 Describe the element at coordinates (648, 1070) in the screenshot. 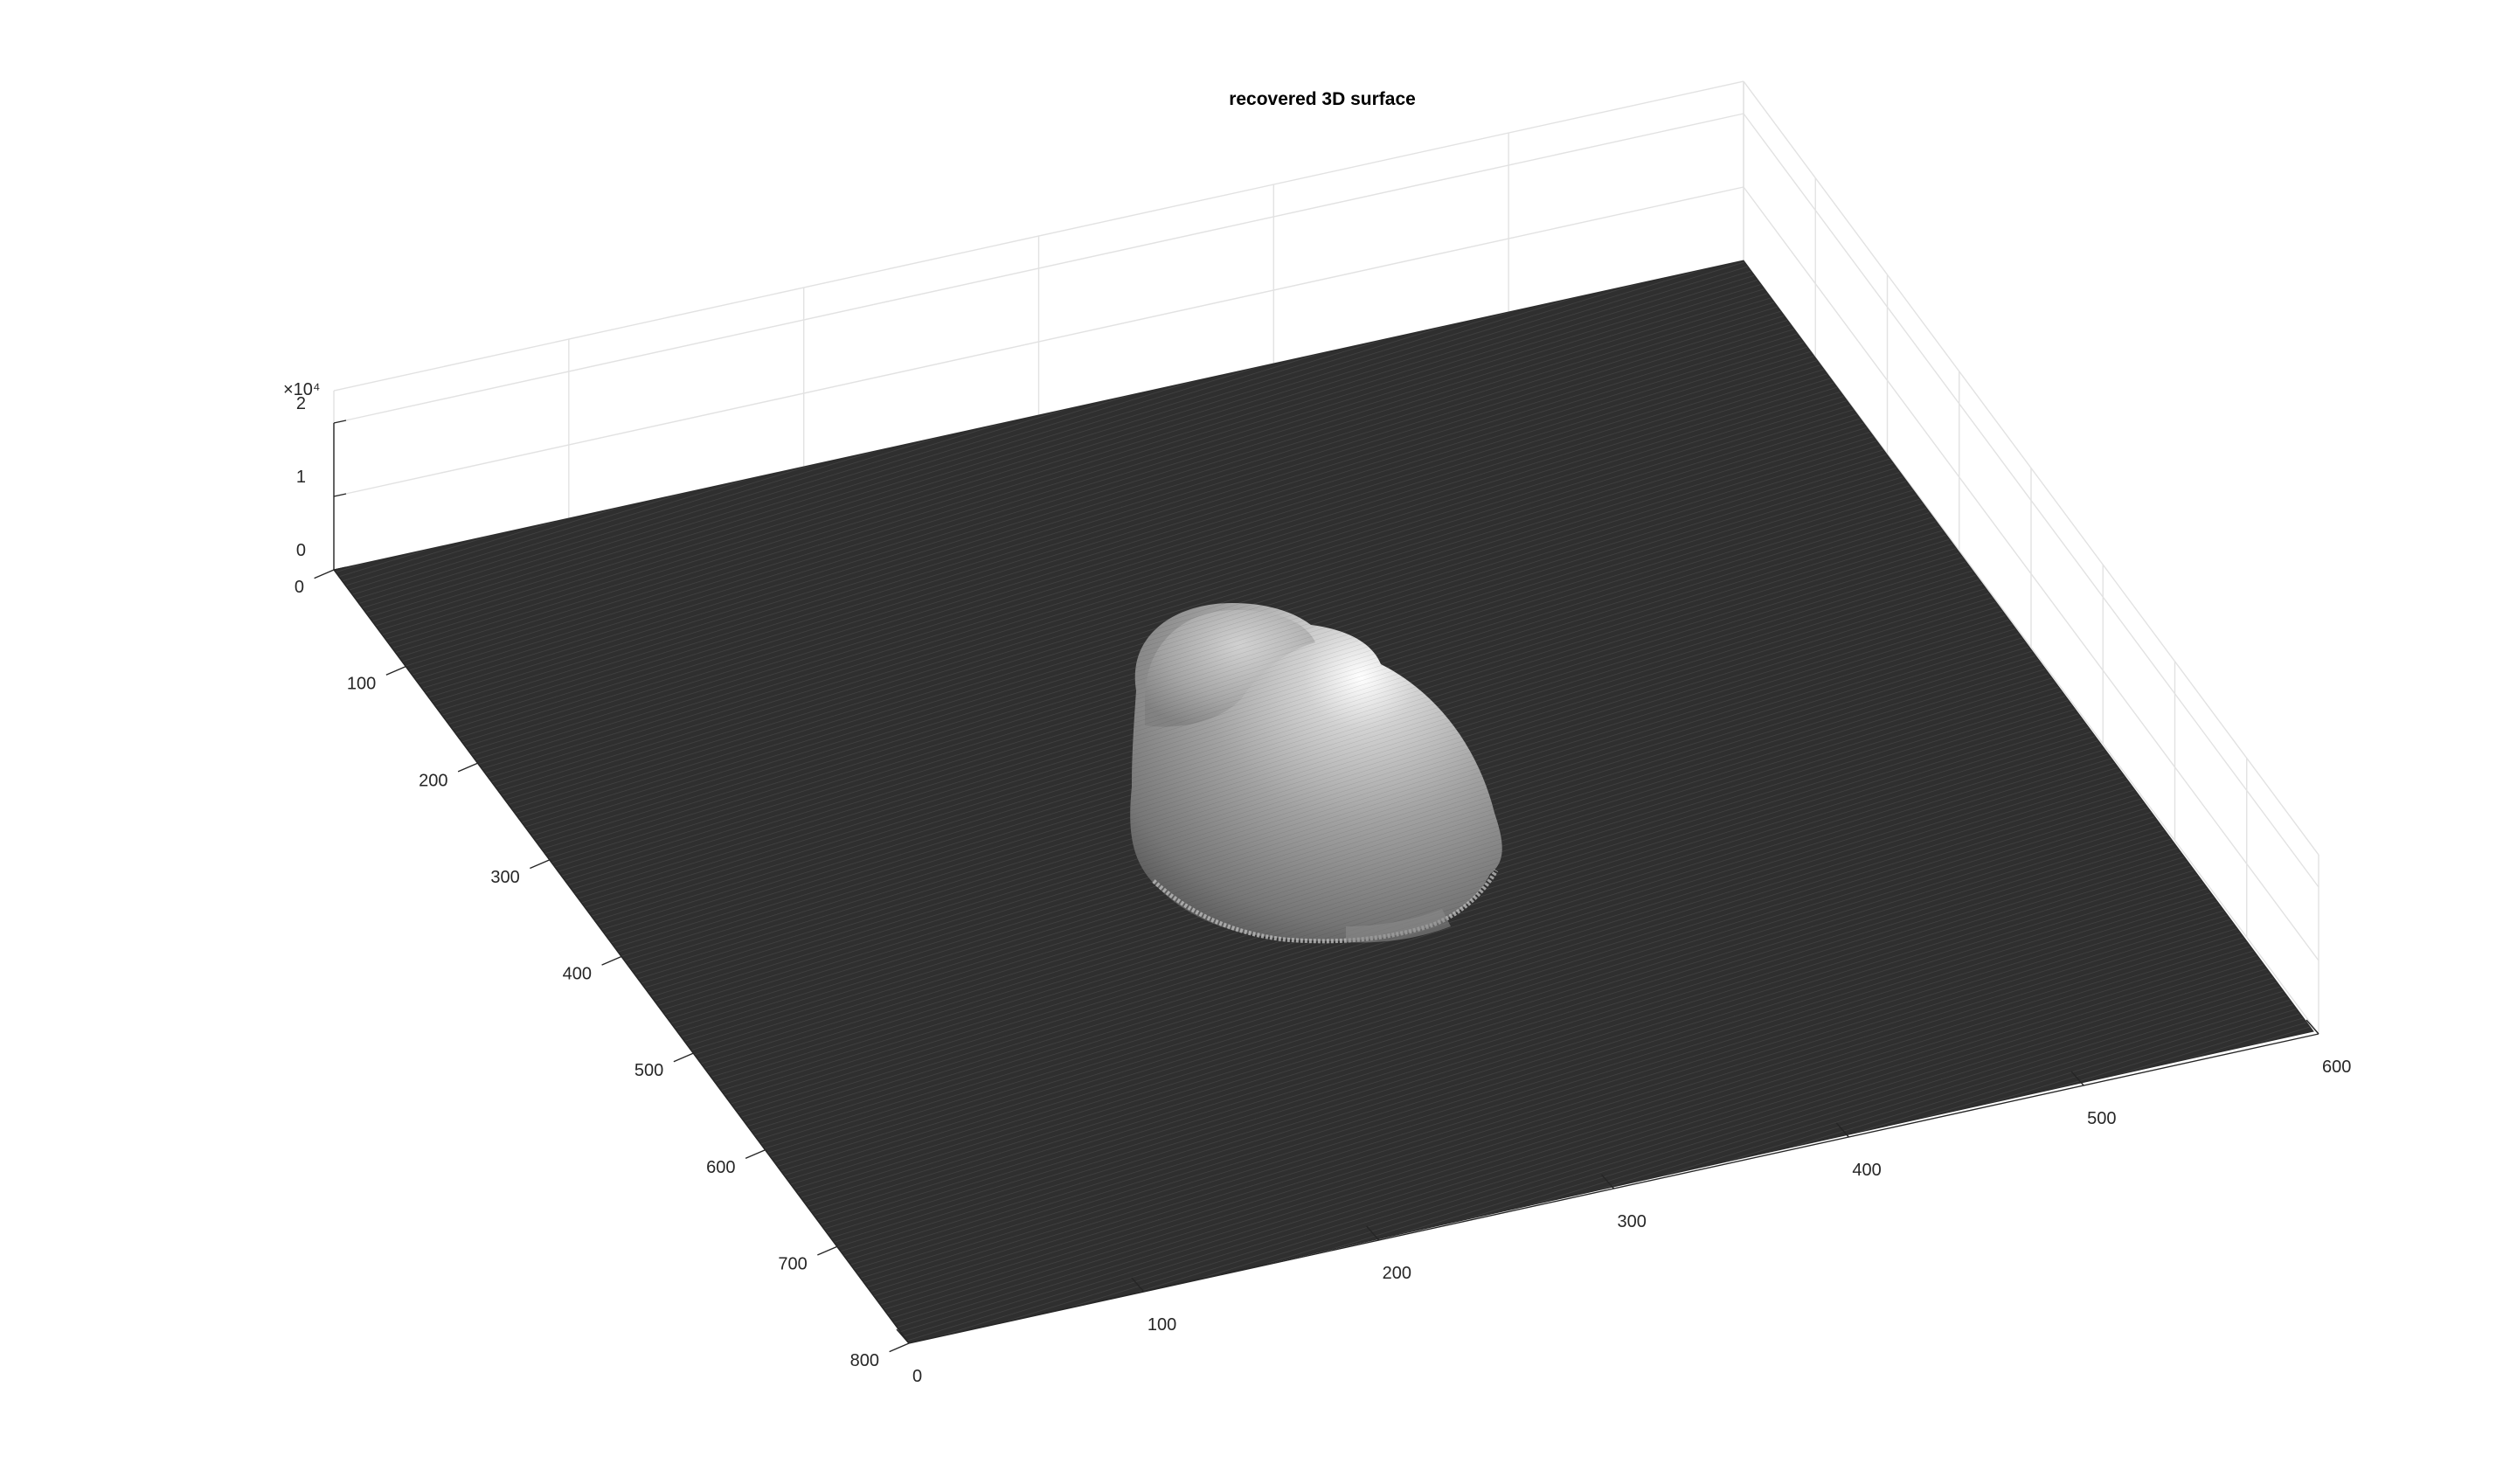

I see `x-tick-label: 500` at that location.